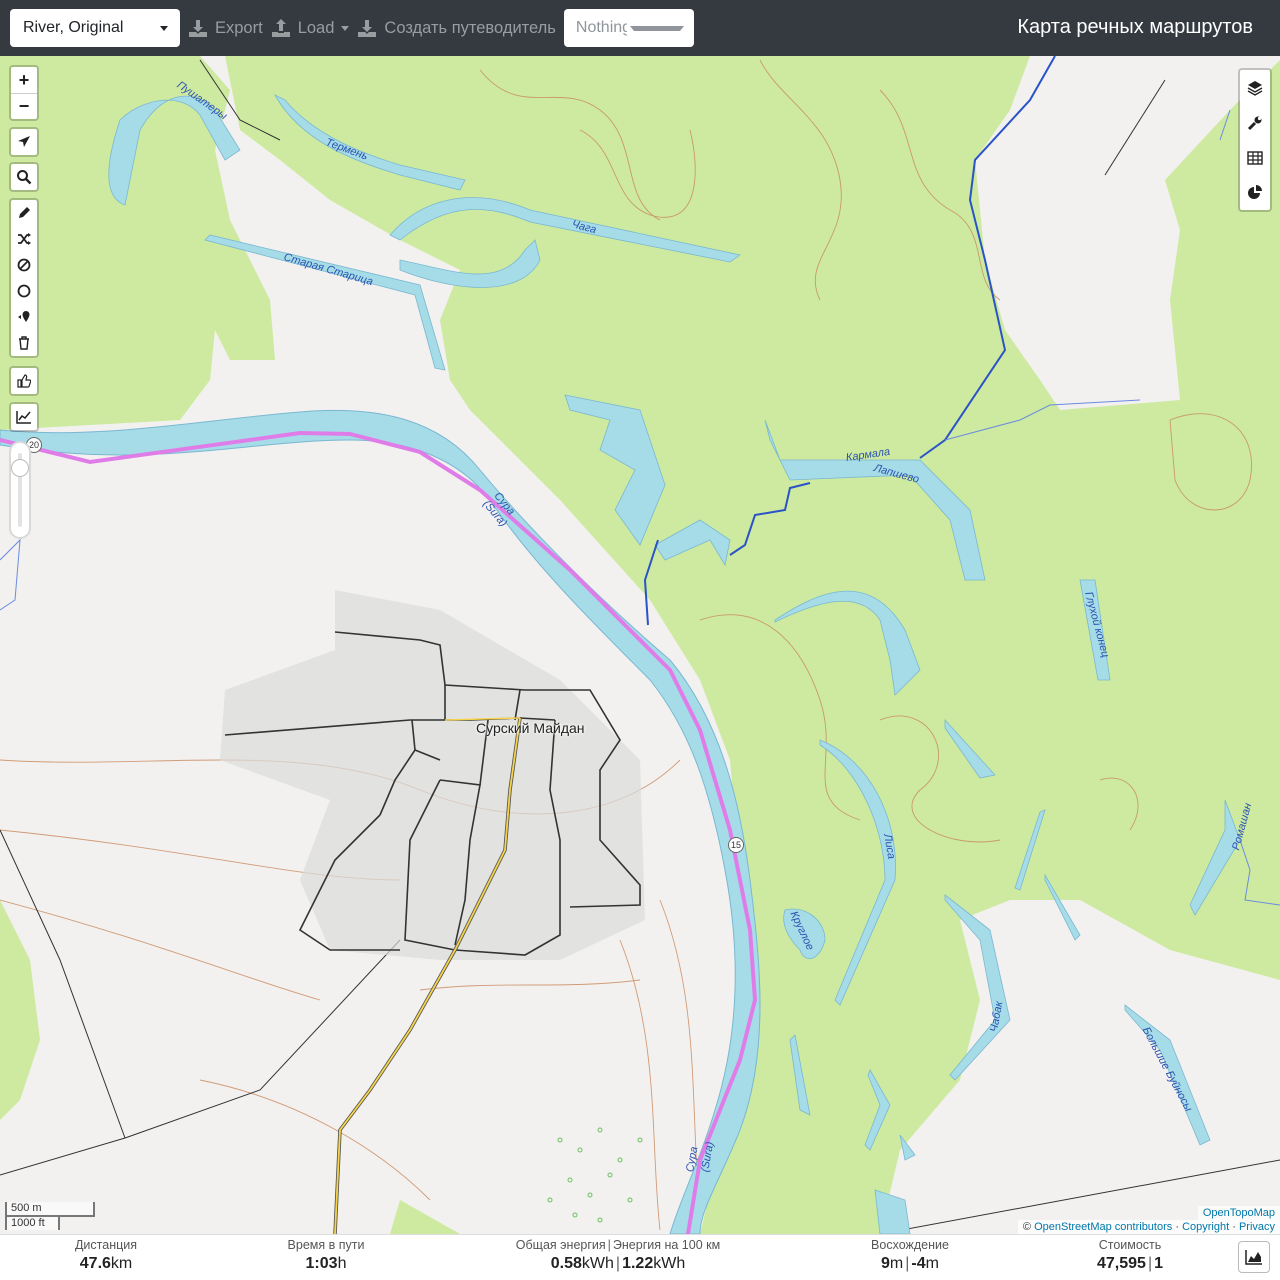  What do you see at coordinates (32, 1222) in the screenshot?
I see `scale-imperial: 1000 ft` at bounding box center [32, 1222].